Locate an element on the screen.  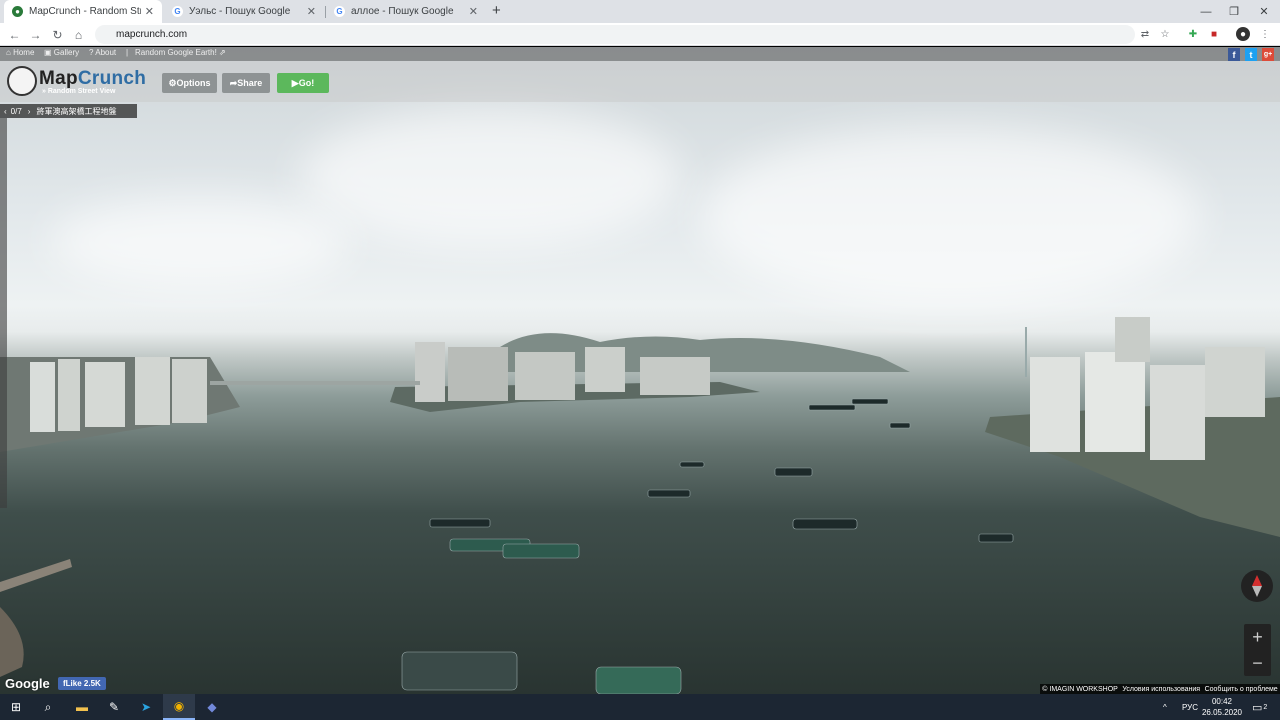
back-icon: ← is located at coordinates (14, 34).